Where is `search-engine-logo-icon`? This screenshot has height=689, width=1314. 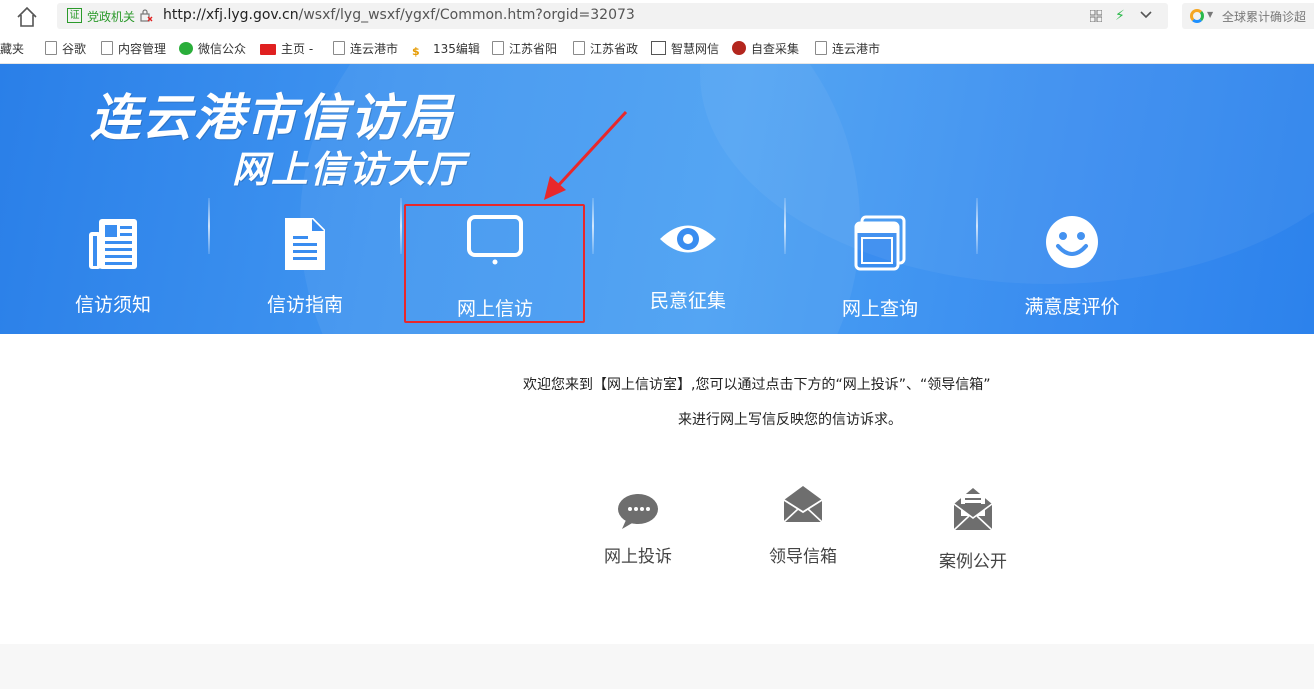 search-engine-logo-icon is located at coordinates (1197, 16).